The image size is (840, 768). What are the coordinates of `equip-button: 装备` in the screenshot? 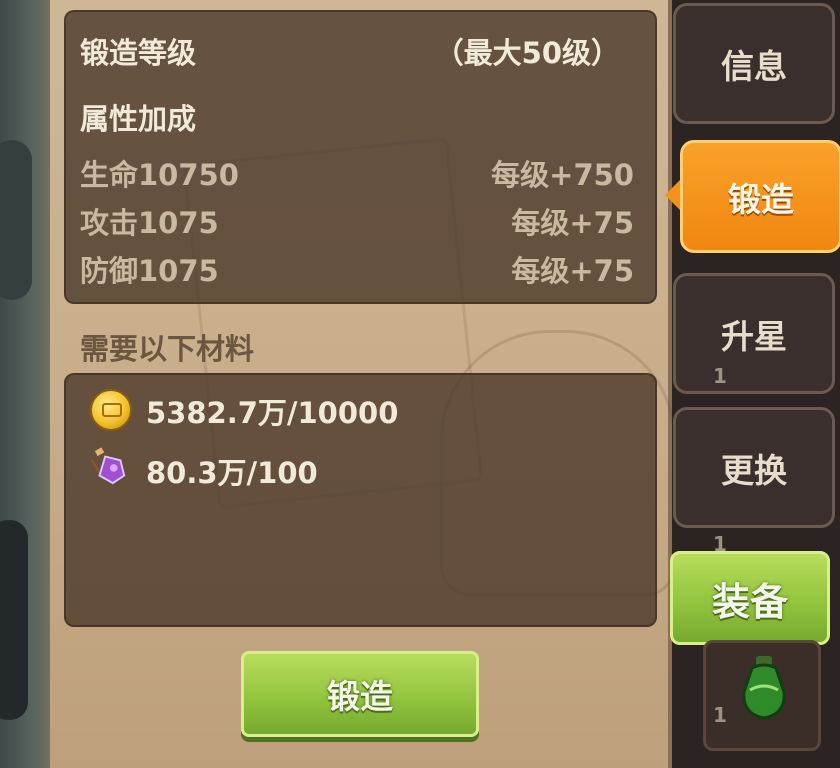 It's located at (750, 598).